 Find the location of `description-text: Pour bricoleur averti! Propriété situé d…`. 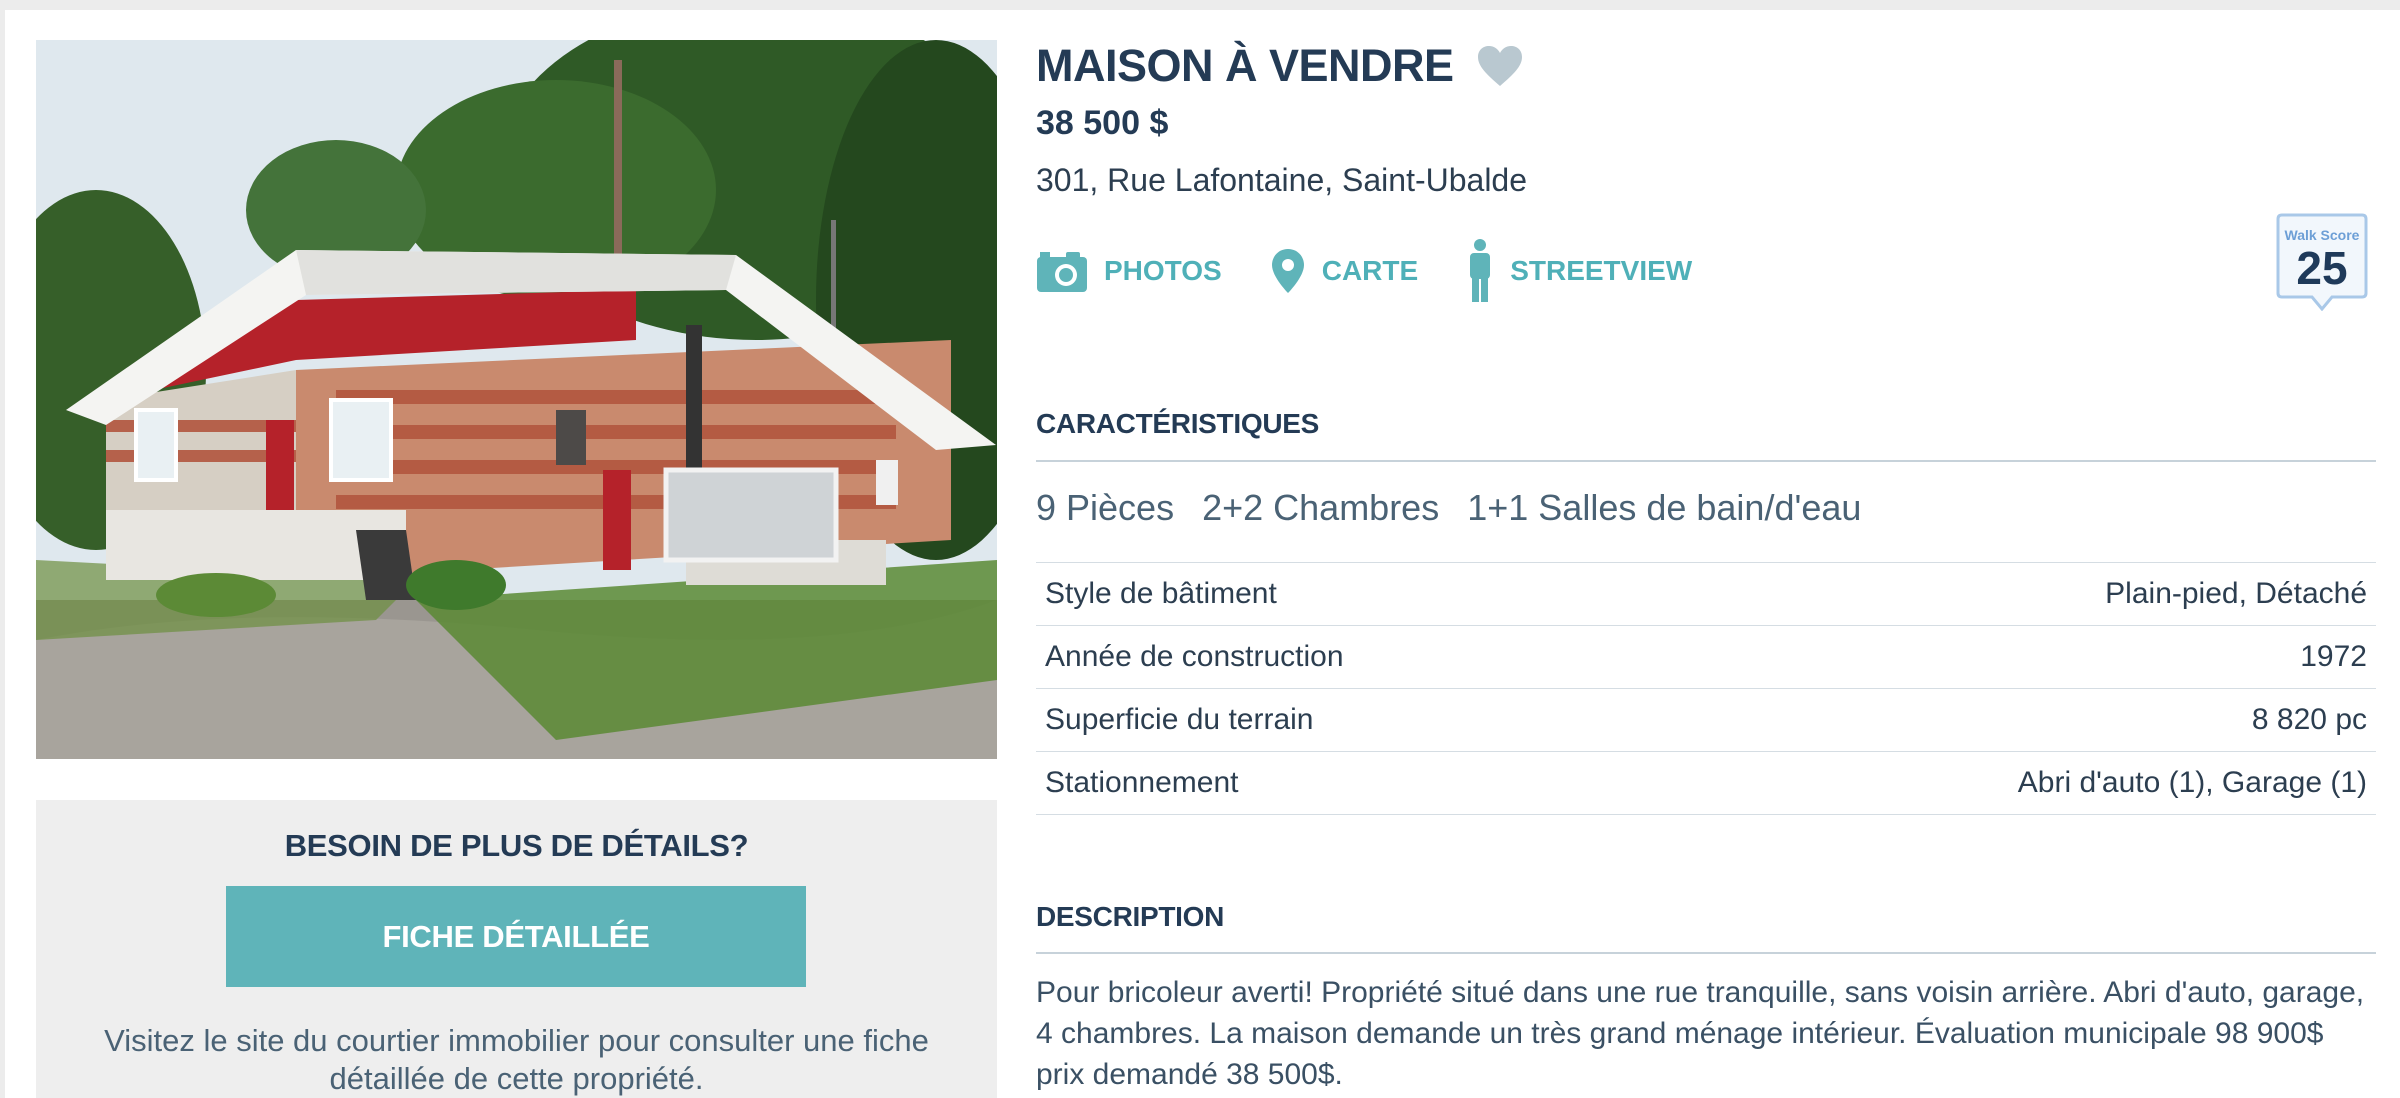

description-text: Pour bricoleur averti! Propriété situé d… is located at coordinates (1700, 1033).